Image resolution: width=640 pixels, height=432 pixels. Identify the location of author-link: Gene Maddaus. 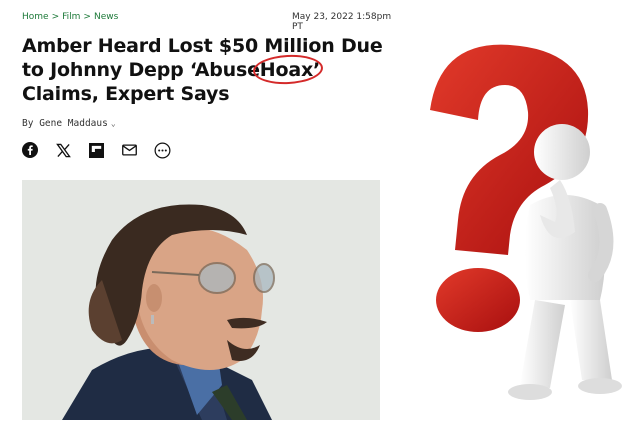
(73, 123).